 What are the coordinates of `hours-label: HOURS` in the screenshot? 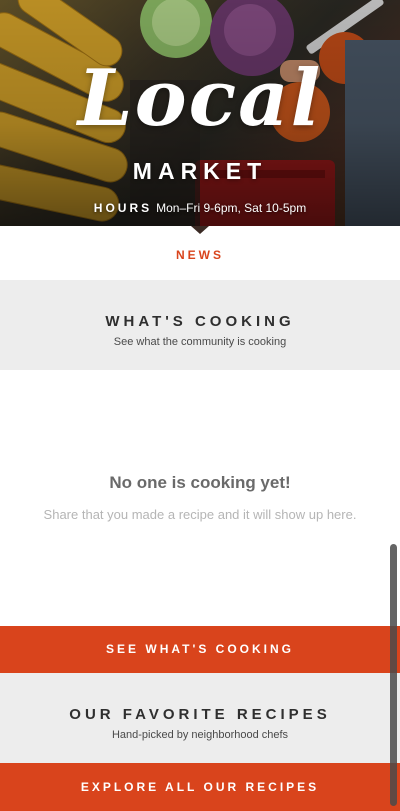 It's located at (123, 208).